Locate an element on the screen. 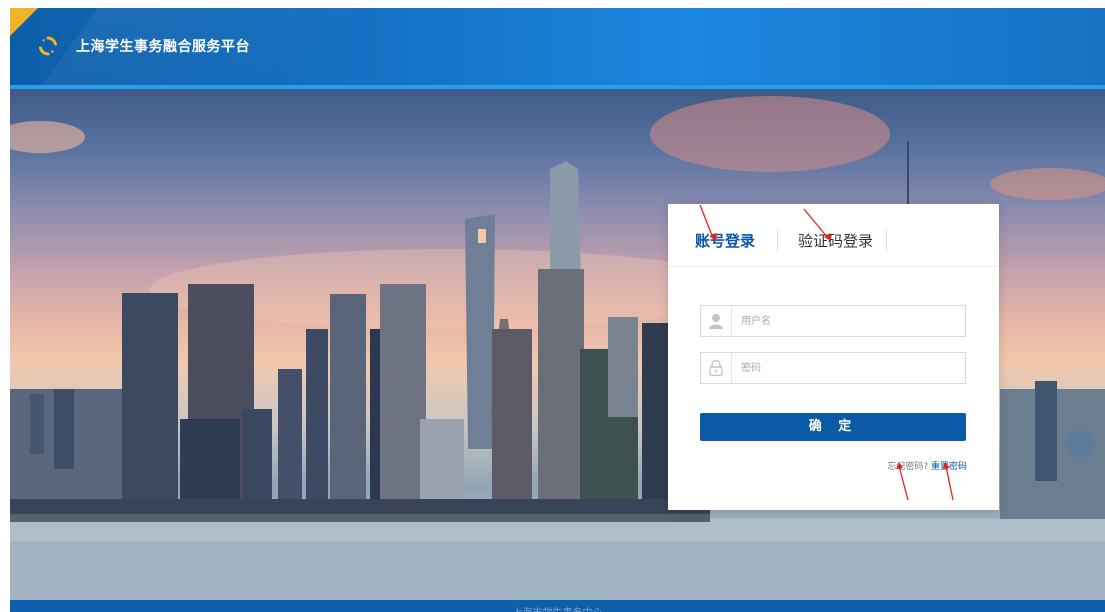 This screenshot has height=612, width=1105. user-icon is located at coordinates (716, 321).